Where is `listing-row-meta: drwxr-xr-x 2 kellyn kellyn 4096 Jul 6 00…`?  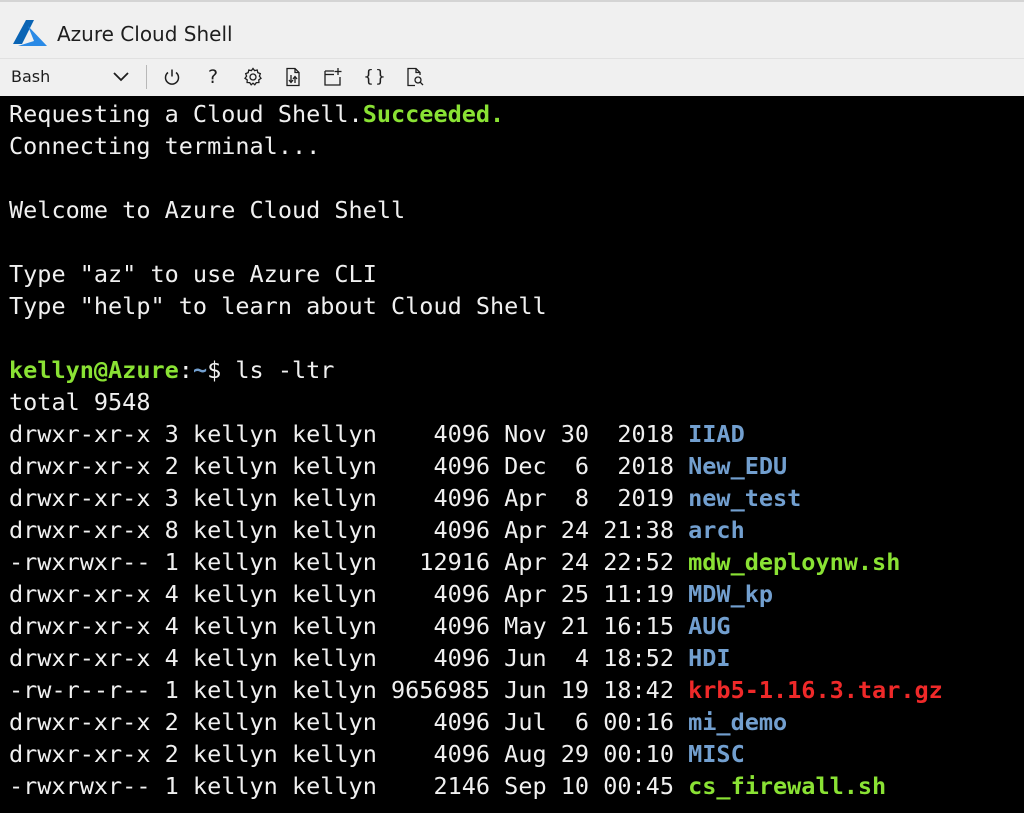
listing-row-meta: drwxr-xr-x 2 kellyn kellyn 4096 Jul 6 00… is located at coordinates (349, 722).